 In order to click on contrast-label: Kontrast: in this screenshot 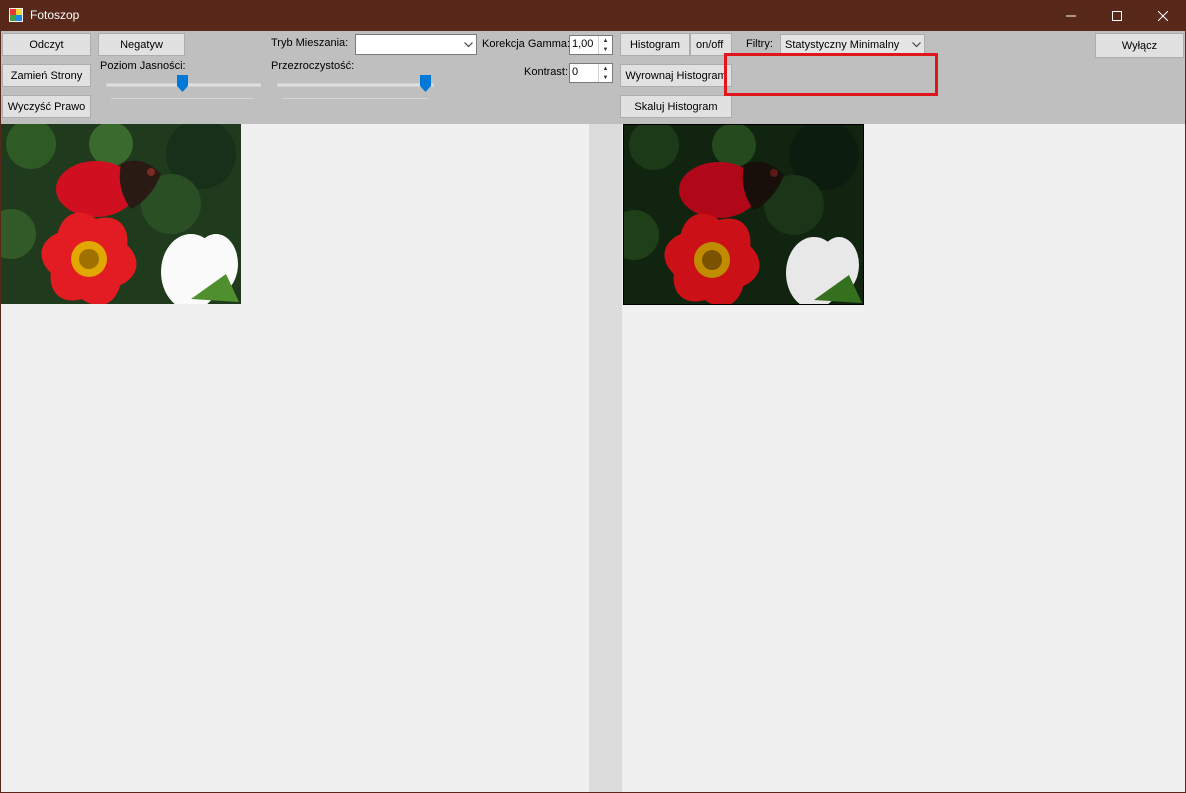, I will do `click(546, 72)`.